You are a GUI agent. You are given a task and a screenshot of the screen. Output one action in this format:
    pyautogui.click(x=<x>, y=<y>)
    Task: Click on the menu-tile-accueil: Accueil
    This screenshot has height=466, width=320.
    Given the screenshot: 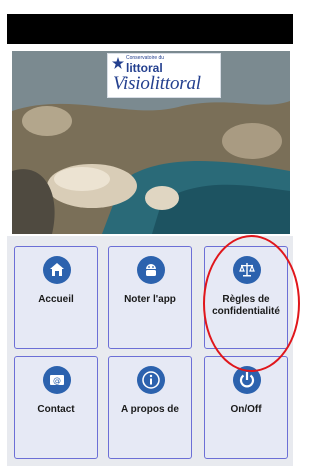 What is the action you would take?
    pyautogui.click(x=56, y=297)
    